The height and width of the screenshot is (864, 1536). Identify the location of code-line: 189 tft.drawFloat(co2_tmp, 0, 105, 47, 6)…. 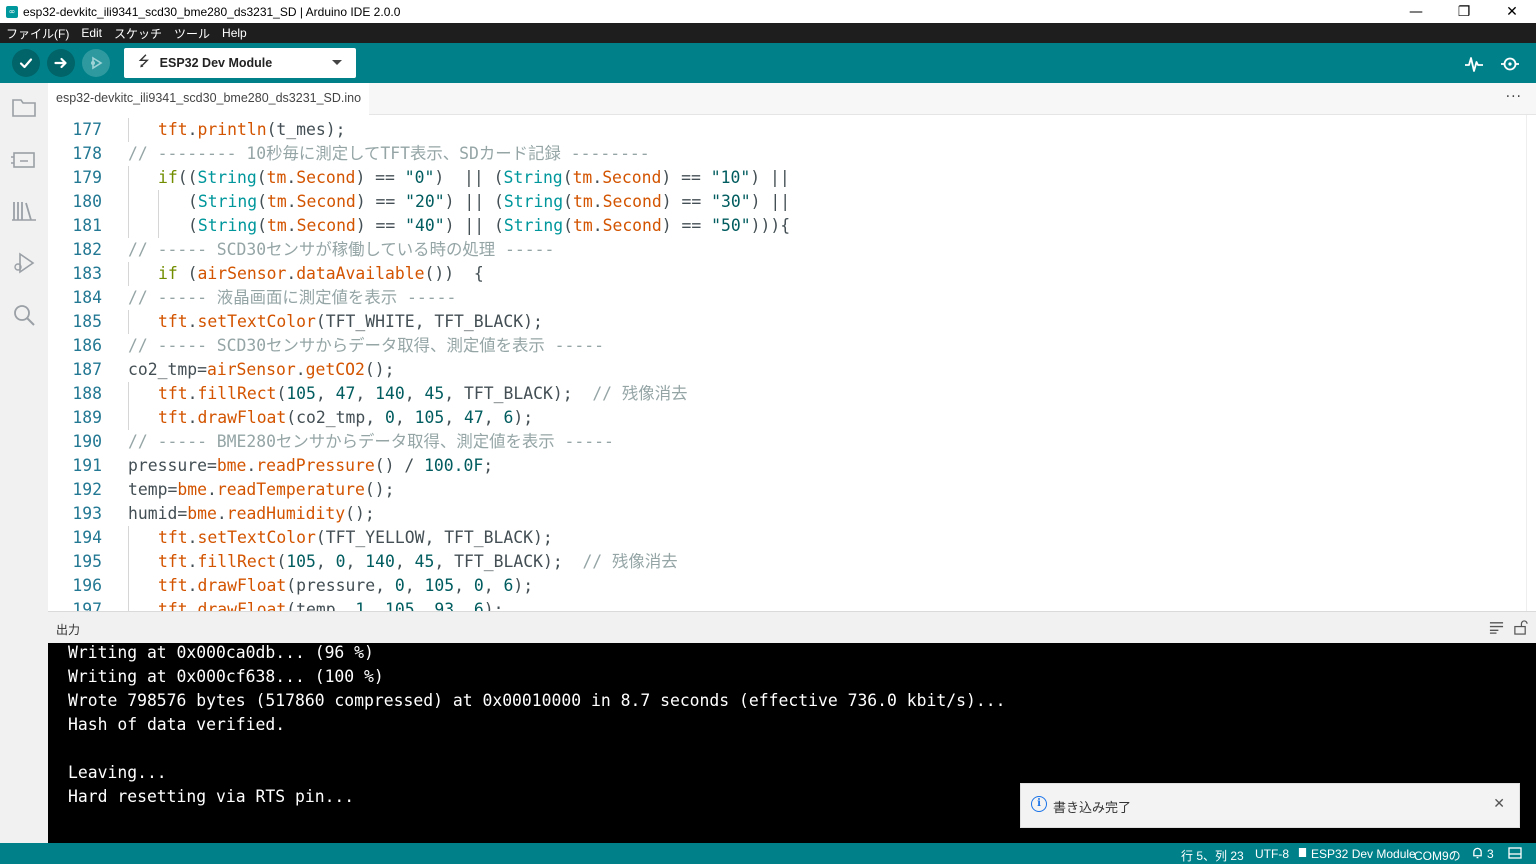
(787, 418).